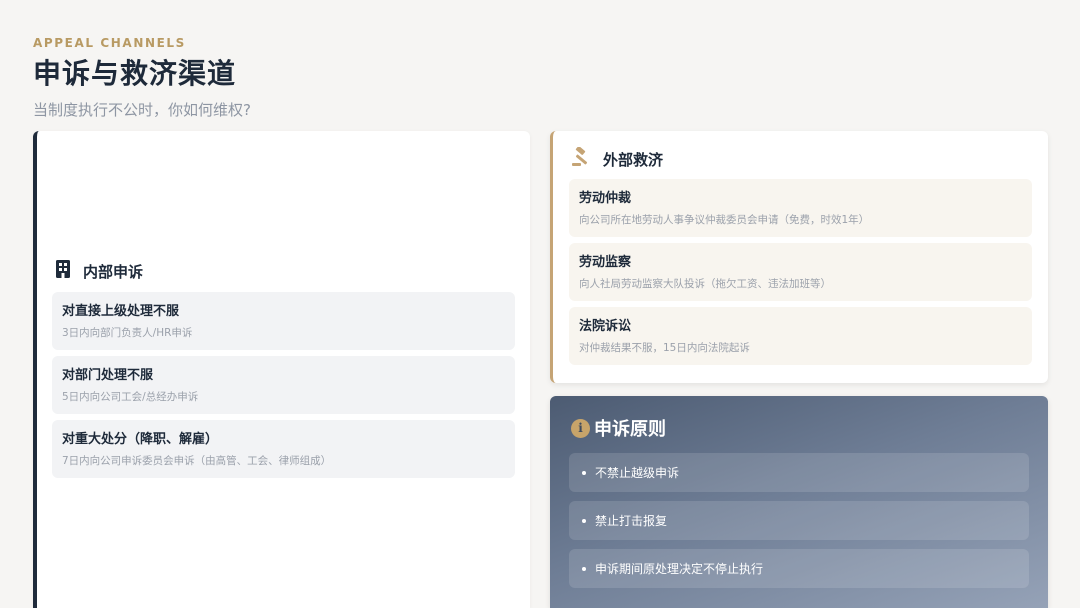  Describe the element at coordinates (637, 473) in the screenshot. I see `principle-text: 不禁止越级申诉` at that location.